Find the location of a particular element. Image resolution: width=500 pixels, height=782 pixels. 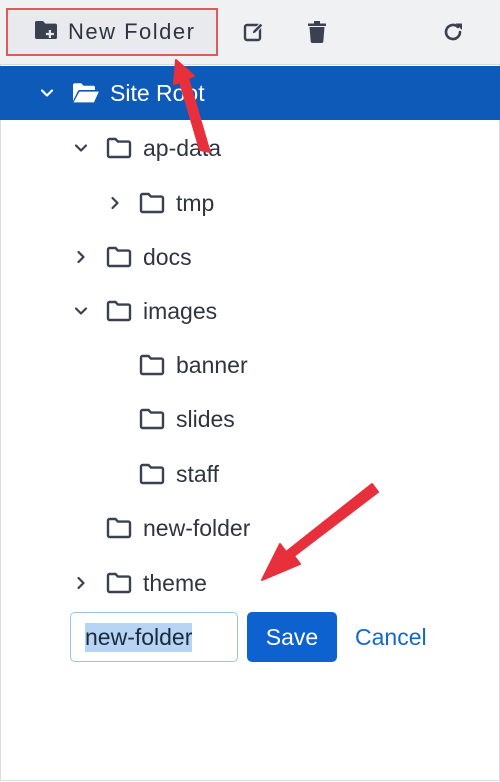

folder-name-input: new-folder is located at coordinates (154, 637).